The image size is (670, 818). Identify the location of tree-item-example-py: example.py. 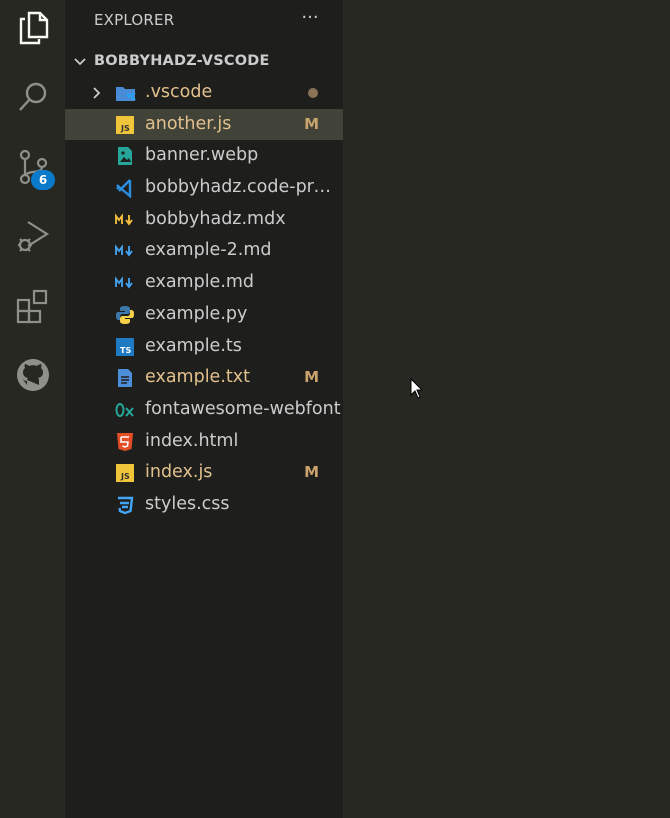
(204, 315).